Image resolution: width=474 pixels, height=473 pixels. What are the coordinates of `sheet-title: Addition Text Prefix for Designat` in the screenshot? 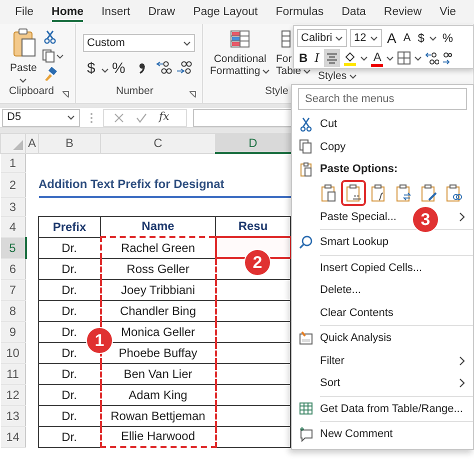 It's located at (131, 184).